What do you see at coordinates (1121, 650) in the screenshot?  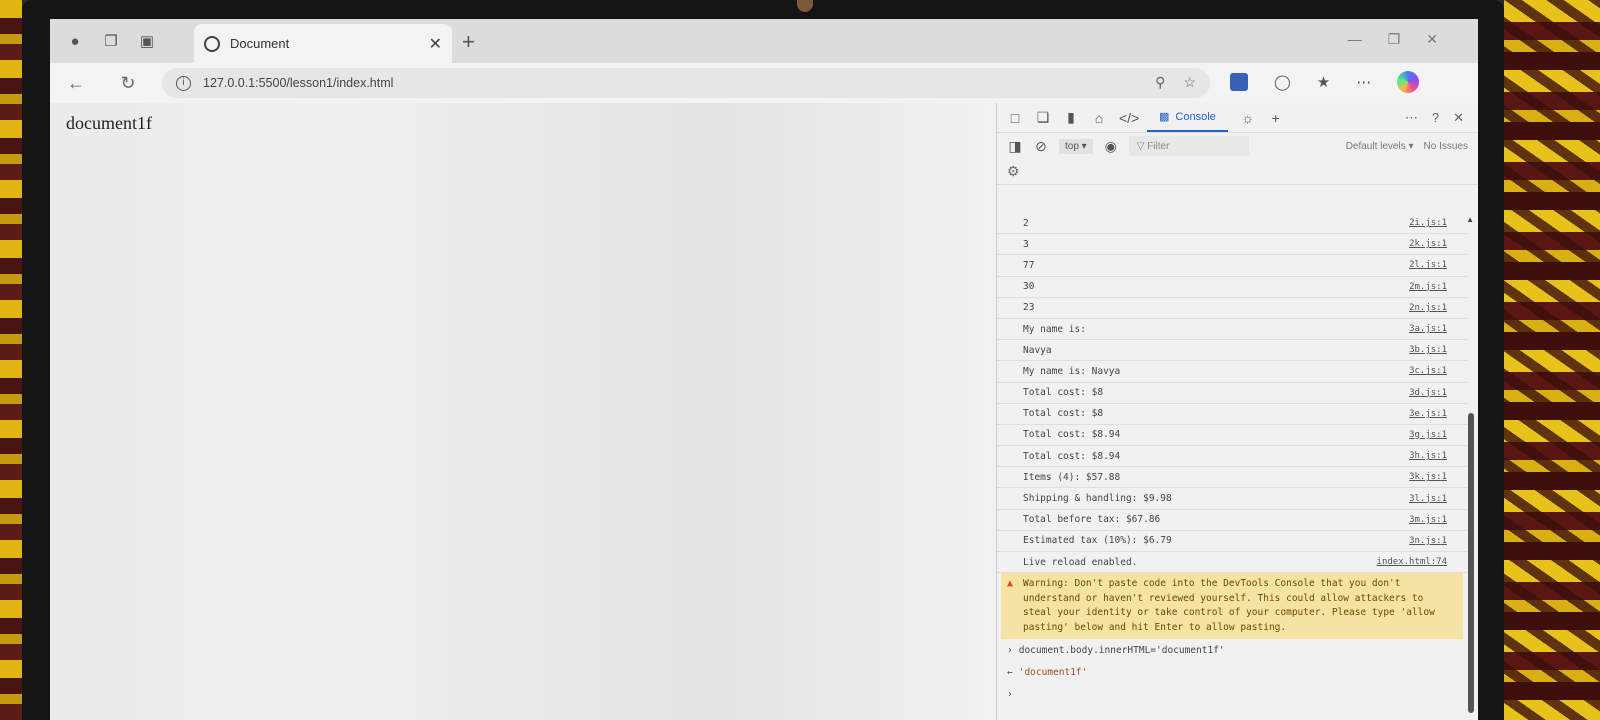 I see `command-text: document.body.innerHTML='document1f'` at bounding box center [1121, 650].